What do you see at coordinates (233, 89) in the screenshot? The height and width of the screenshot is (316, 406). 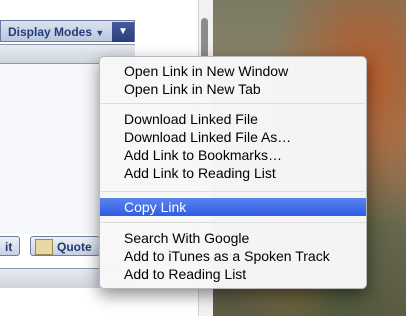 I see `menu-item-open-link-new-tab: Open Link in New Tab` at bounding box center [233, 89].